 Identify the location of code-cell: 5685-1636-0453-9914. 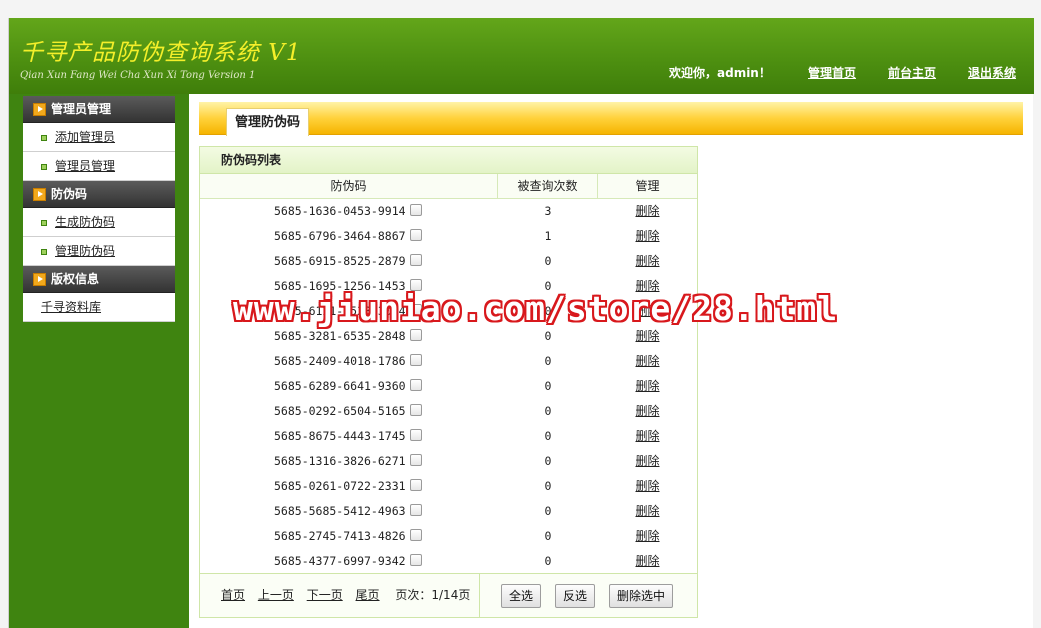
(340, 211).